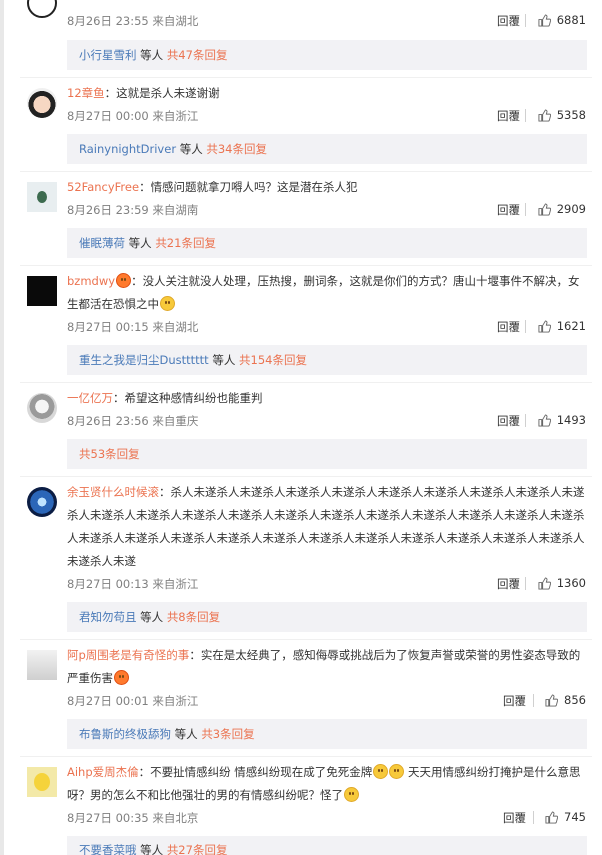 The image size is (602, 855). I want to click on like-button: 5358, so click(562, 115).